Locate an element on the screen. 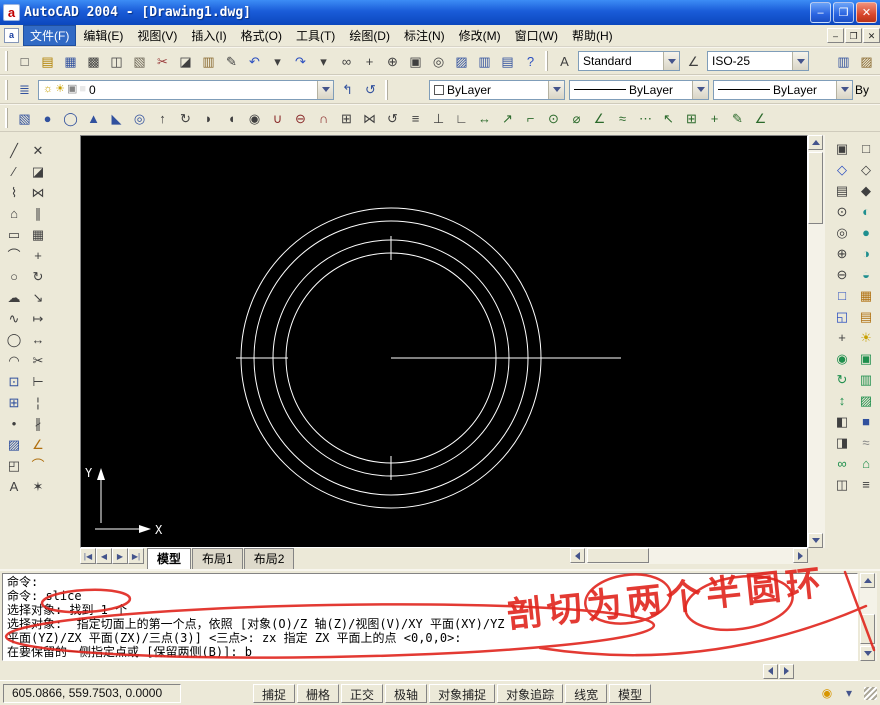  pan-realtime-button: + is located at coordinates (369, 61).